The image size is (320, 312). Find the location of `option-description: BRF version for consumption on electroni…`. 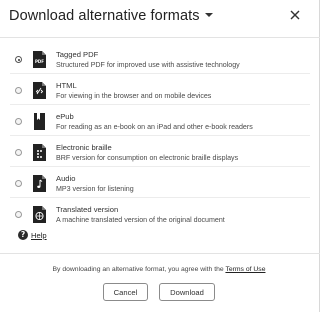

option-description: BRF version for consumption on electroni… is located at coordinates (147, 158).